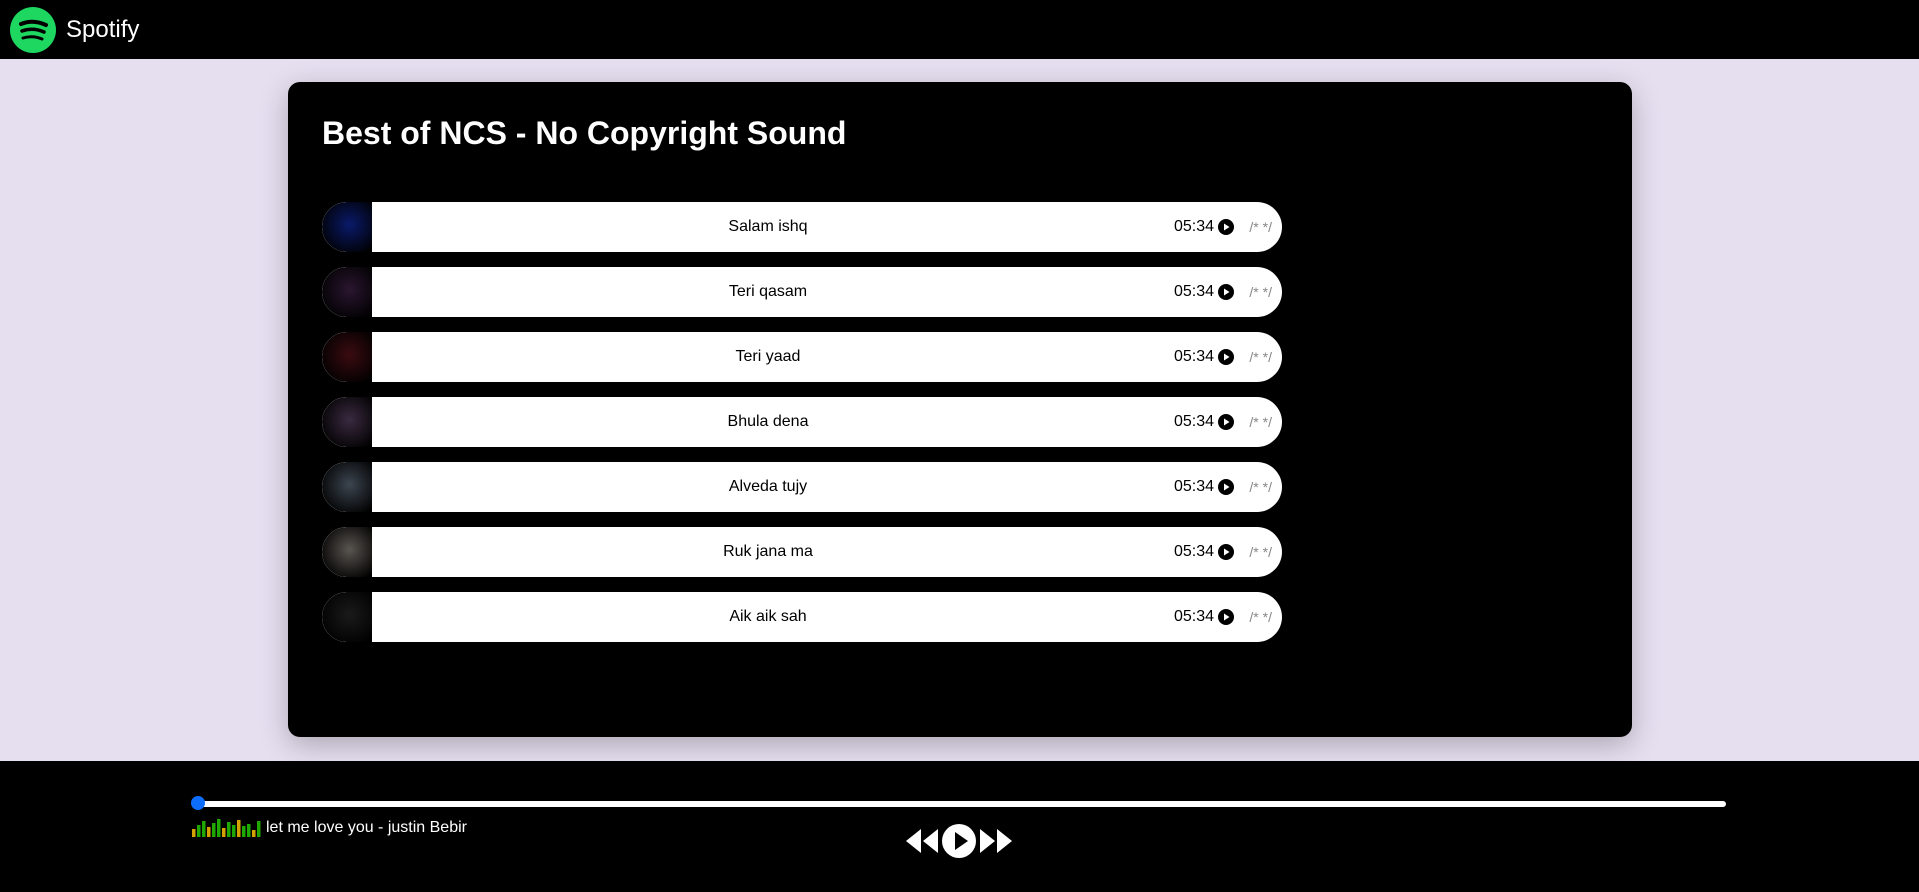 The height and width of the screenshot is (892, 1919). What do you see at coordinates (768, 291) in the screenshot?
I see `song-name: Teri qasam` at bounding box center [768, 291].